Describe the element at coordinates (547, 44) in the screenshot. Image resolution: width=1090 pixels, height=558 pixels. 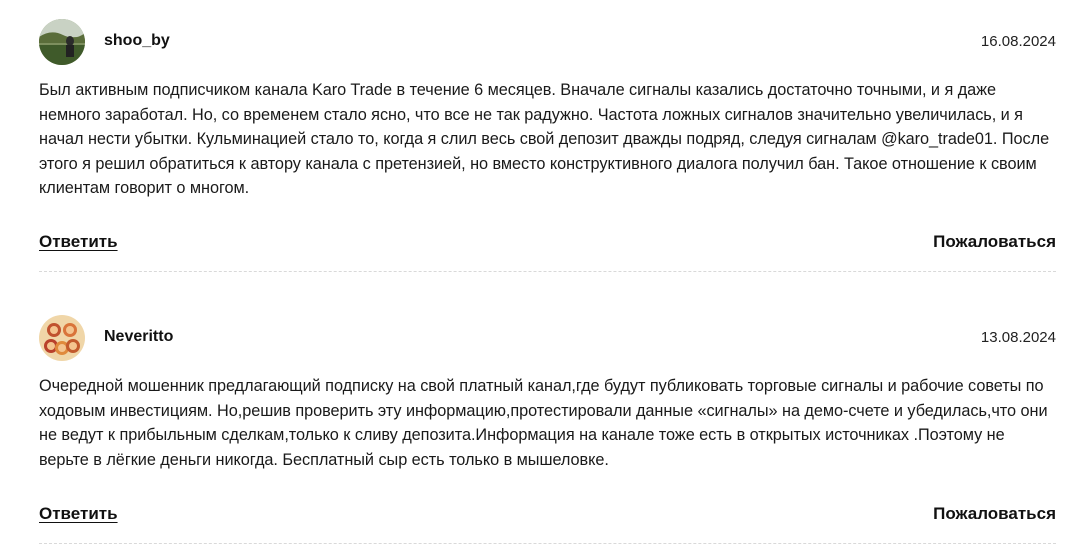
I see `comment-header: shoo_by 16.08.2024` at that location.